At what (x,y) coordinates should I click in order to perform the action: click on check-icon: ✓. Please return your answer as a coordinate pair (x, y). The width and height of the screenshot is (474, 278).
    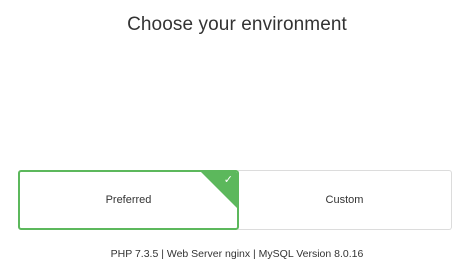
    Looking at the image, I should click on (228, 179).